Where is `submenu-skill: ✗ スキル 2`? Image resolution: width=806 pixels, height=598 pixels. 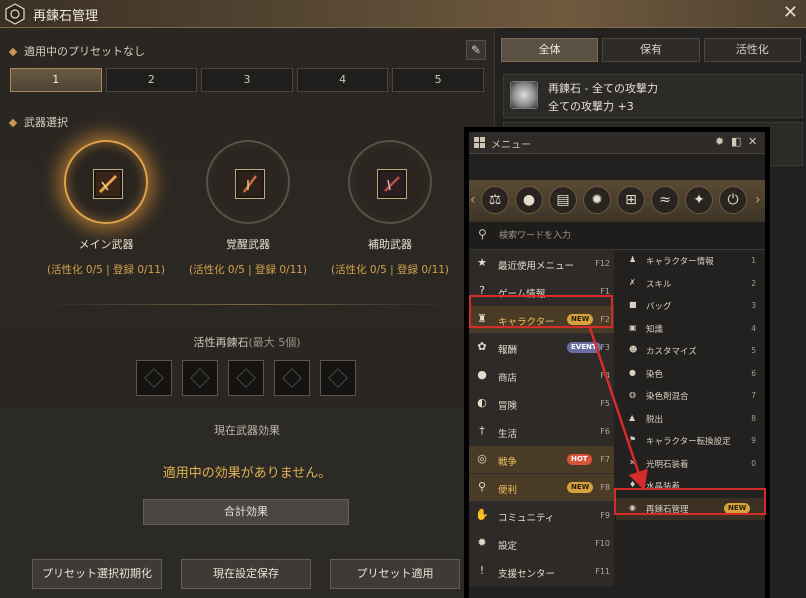
submenu-skill: ✗ スキル 2 is located at coordinates (690, 284).